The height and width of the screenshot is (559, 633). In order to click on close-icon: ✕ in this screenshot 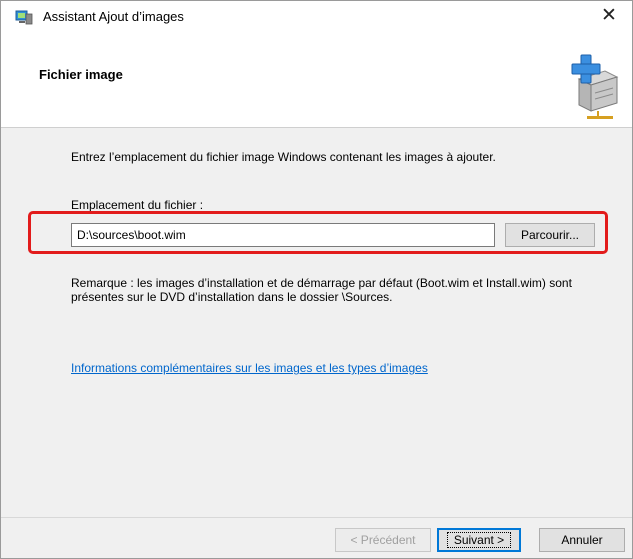, I will do `click(609, 15)`.